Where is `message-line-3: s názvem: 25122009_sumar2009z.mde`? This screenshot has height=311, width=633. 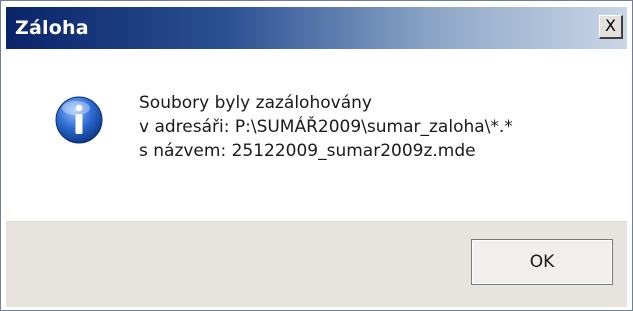 message-line-3: s názvem: 25122009_sumar2009z.mde is located at coordinates (307, 151).